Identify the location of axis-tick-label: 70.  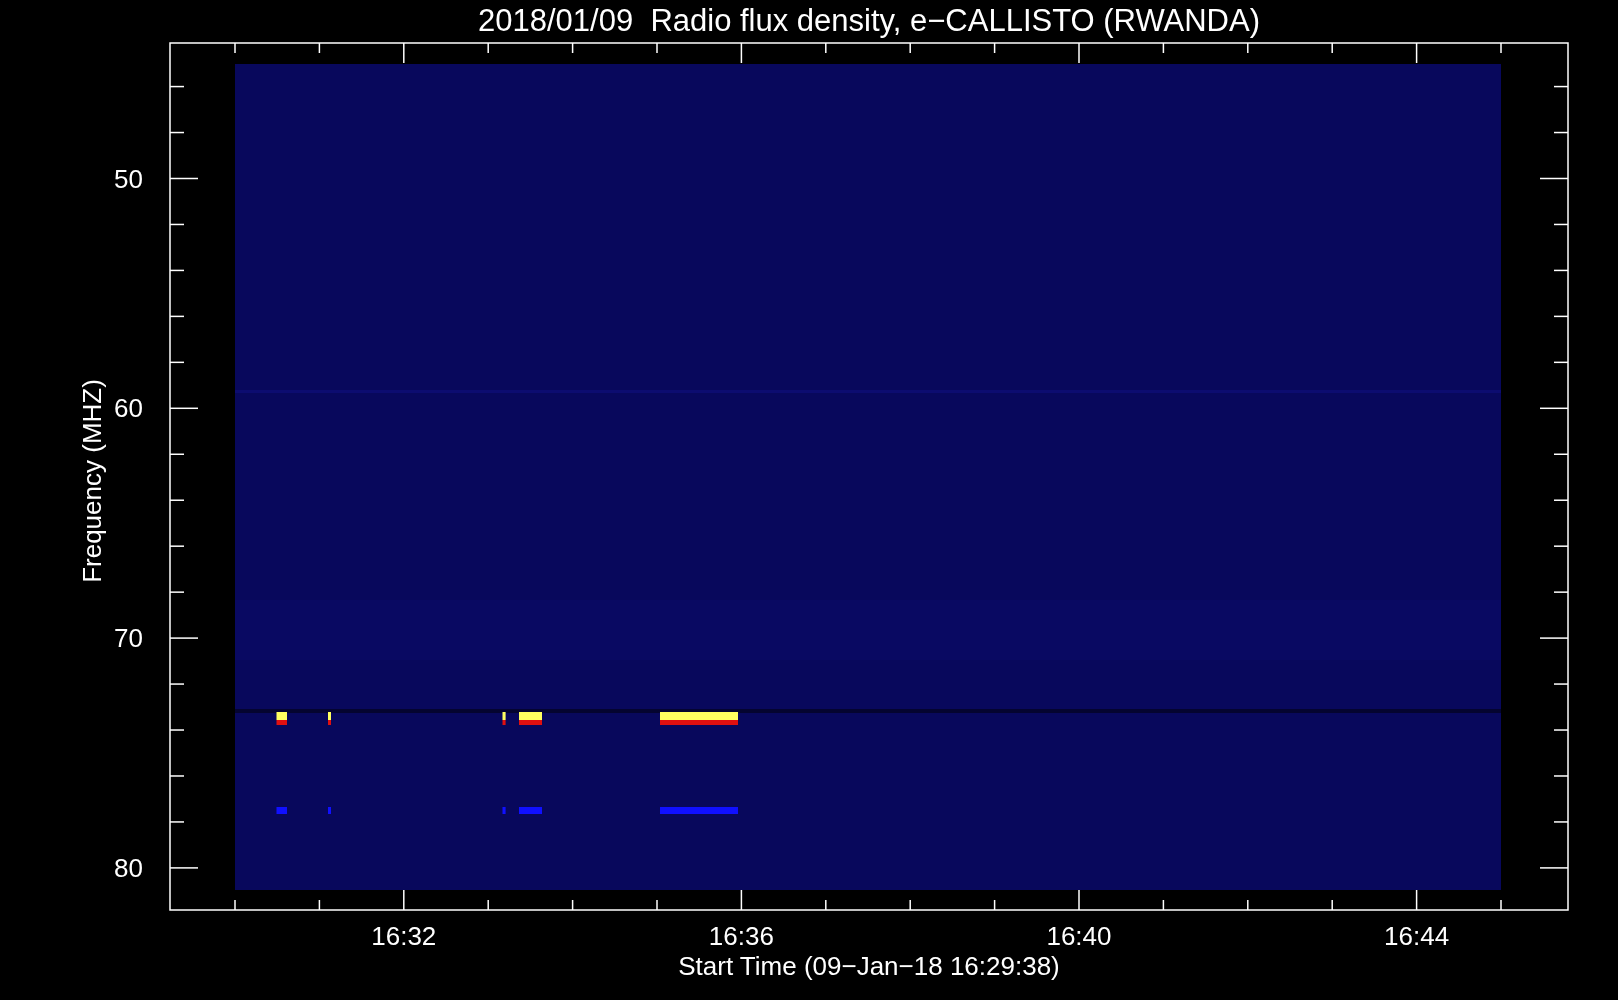
(128, 638).